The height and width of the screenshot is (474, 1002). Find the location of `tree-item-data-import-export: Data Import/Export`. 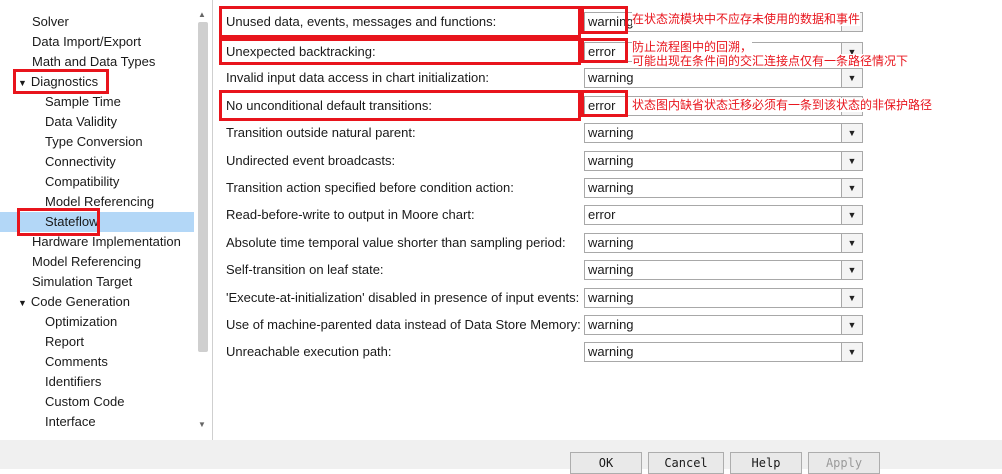

tree-item-data-import-export: Data Import/Export is located at coordinates (86, 42).